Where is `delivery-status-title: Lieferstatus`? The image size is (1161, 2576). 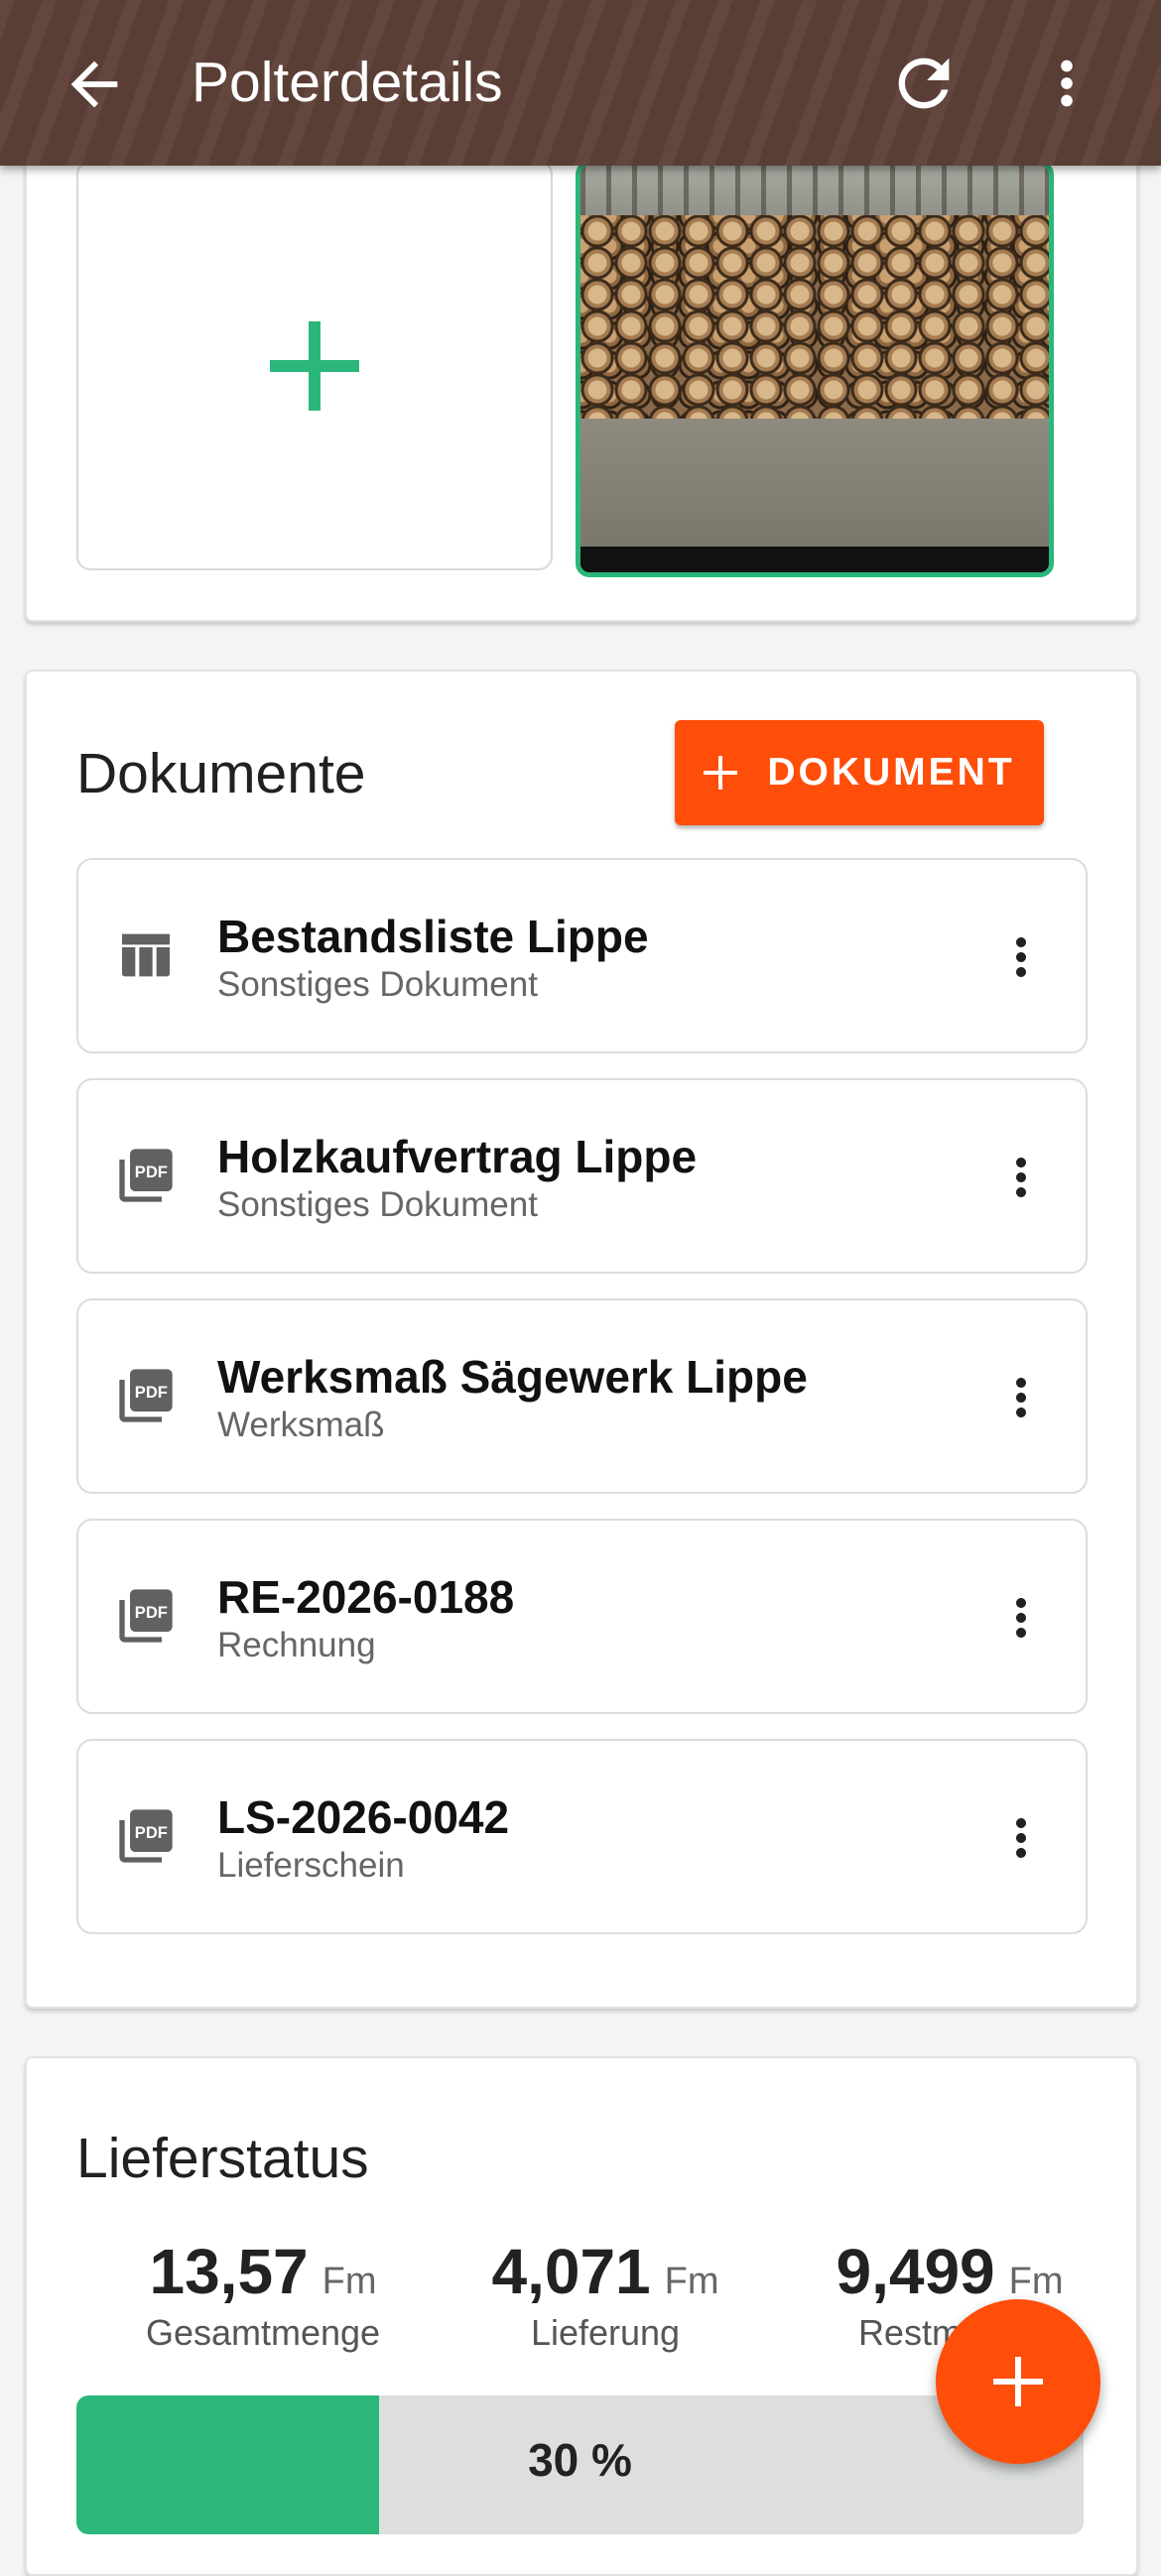
delivery-status-title: Lieferstatus is located at coordinates (222, 2158).